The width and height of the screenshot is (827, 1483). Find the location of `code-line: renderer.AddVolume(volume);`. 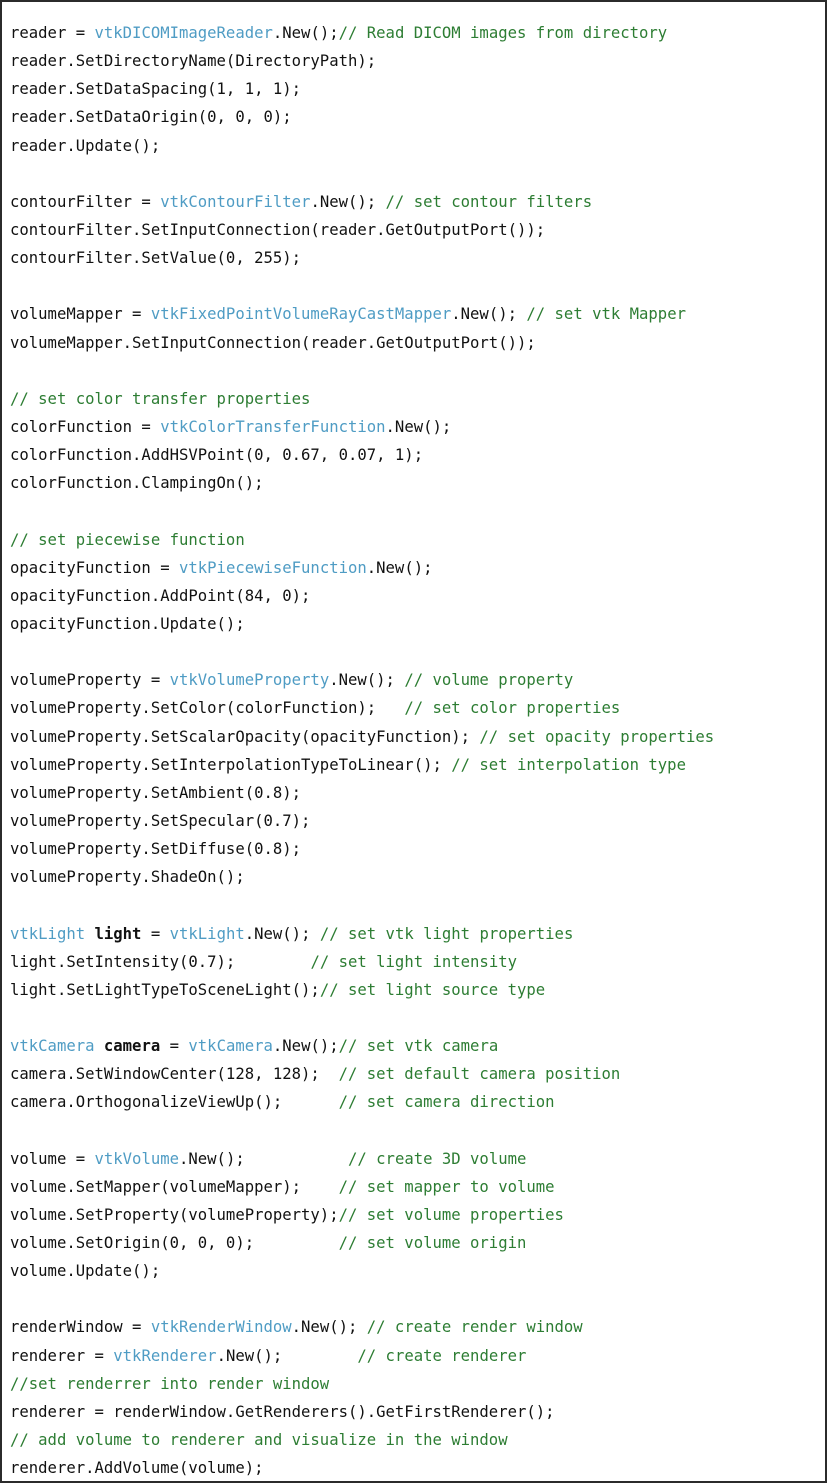

code-line: renderer.AddVolume(volume); is located at coordinates (417, 1467).